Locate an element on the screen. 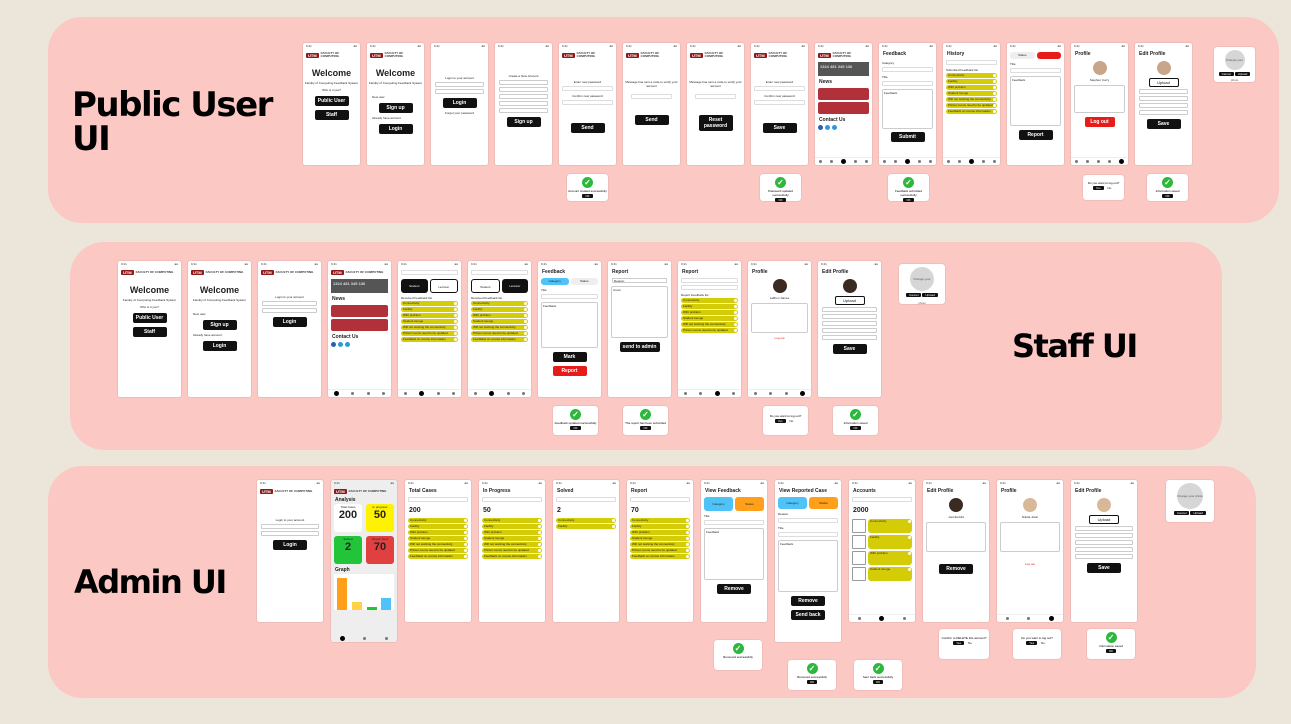  cover-textarea: Cover is located at coordinates (639, 312).